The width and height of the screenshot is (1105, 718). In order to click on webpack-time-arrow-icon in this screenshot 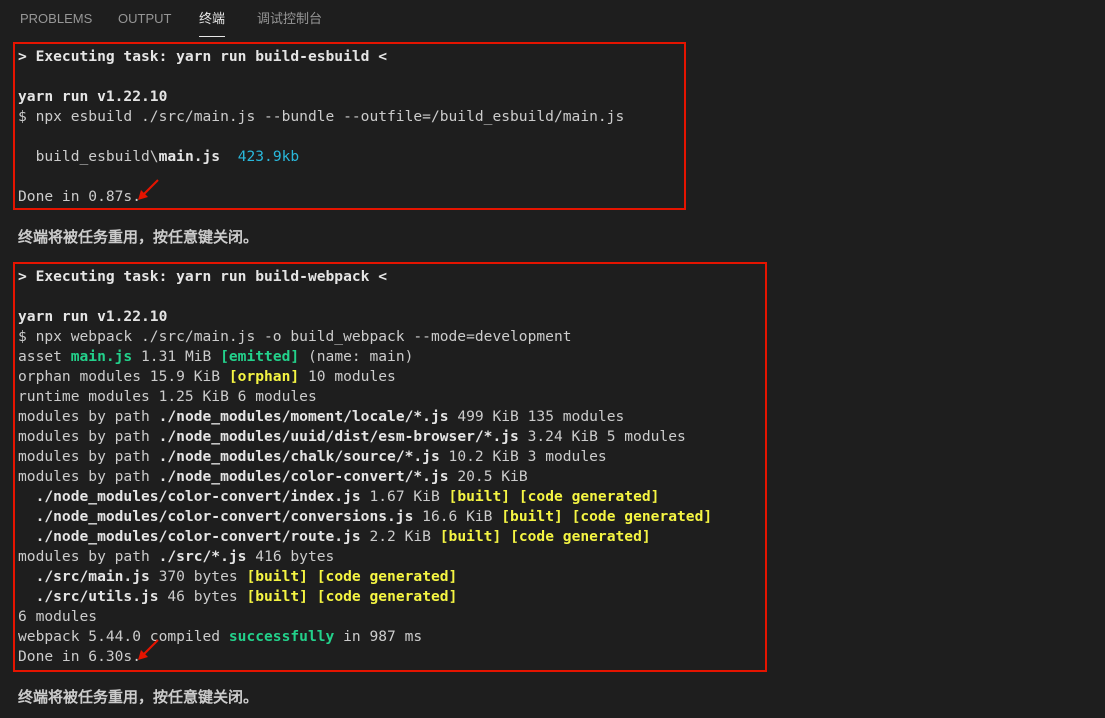, I will do `click(148, 649)`.